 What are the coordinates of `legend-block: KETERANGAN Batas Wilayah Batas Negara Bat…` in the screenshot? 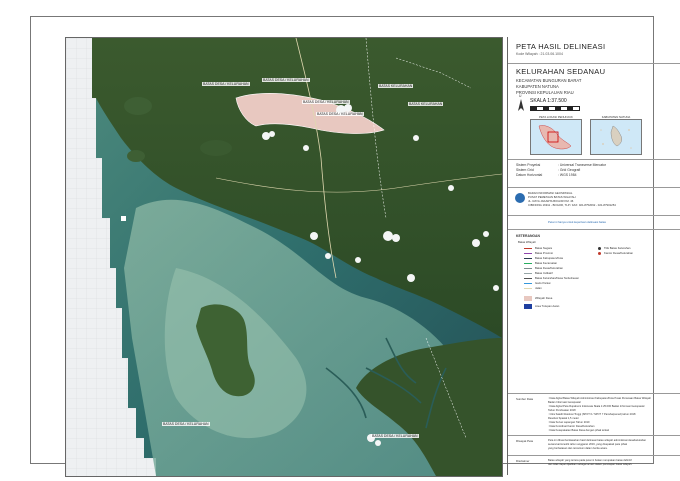 It's located at (594, 311).